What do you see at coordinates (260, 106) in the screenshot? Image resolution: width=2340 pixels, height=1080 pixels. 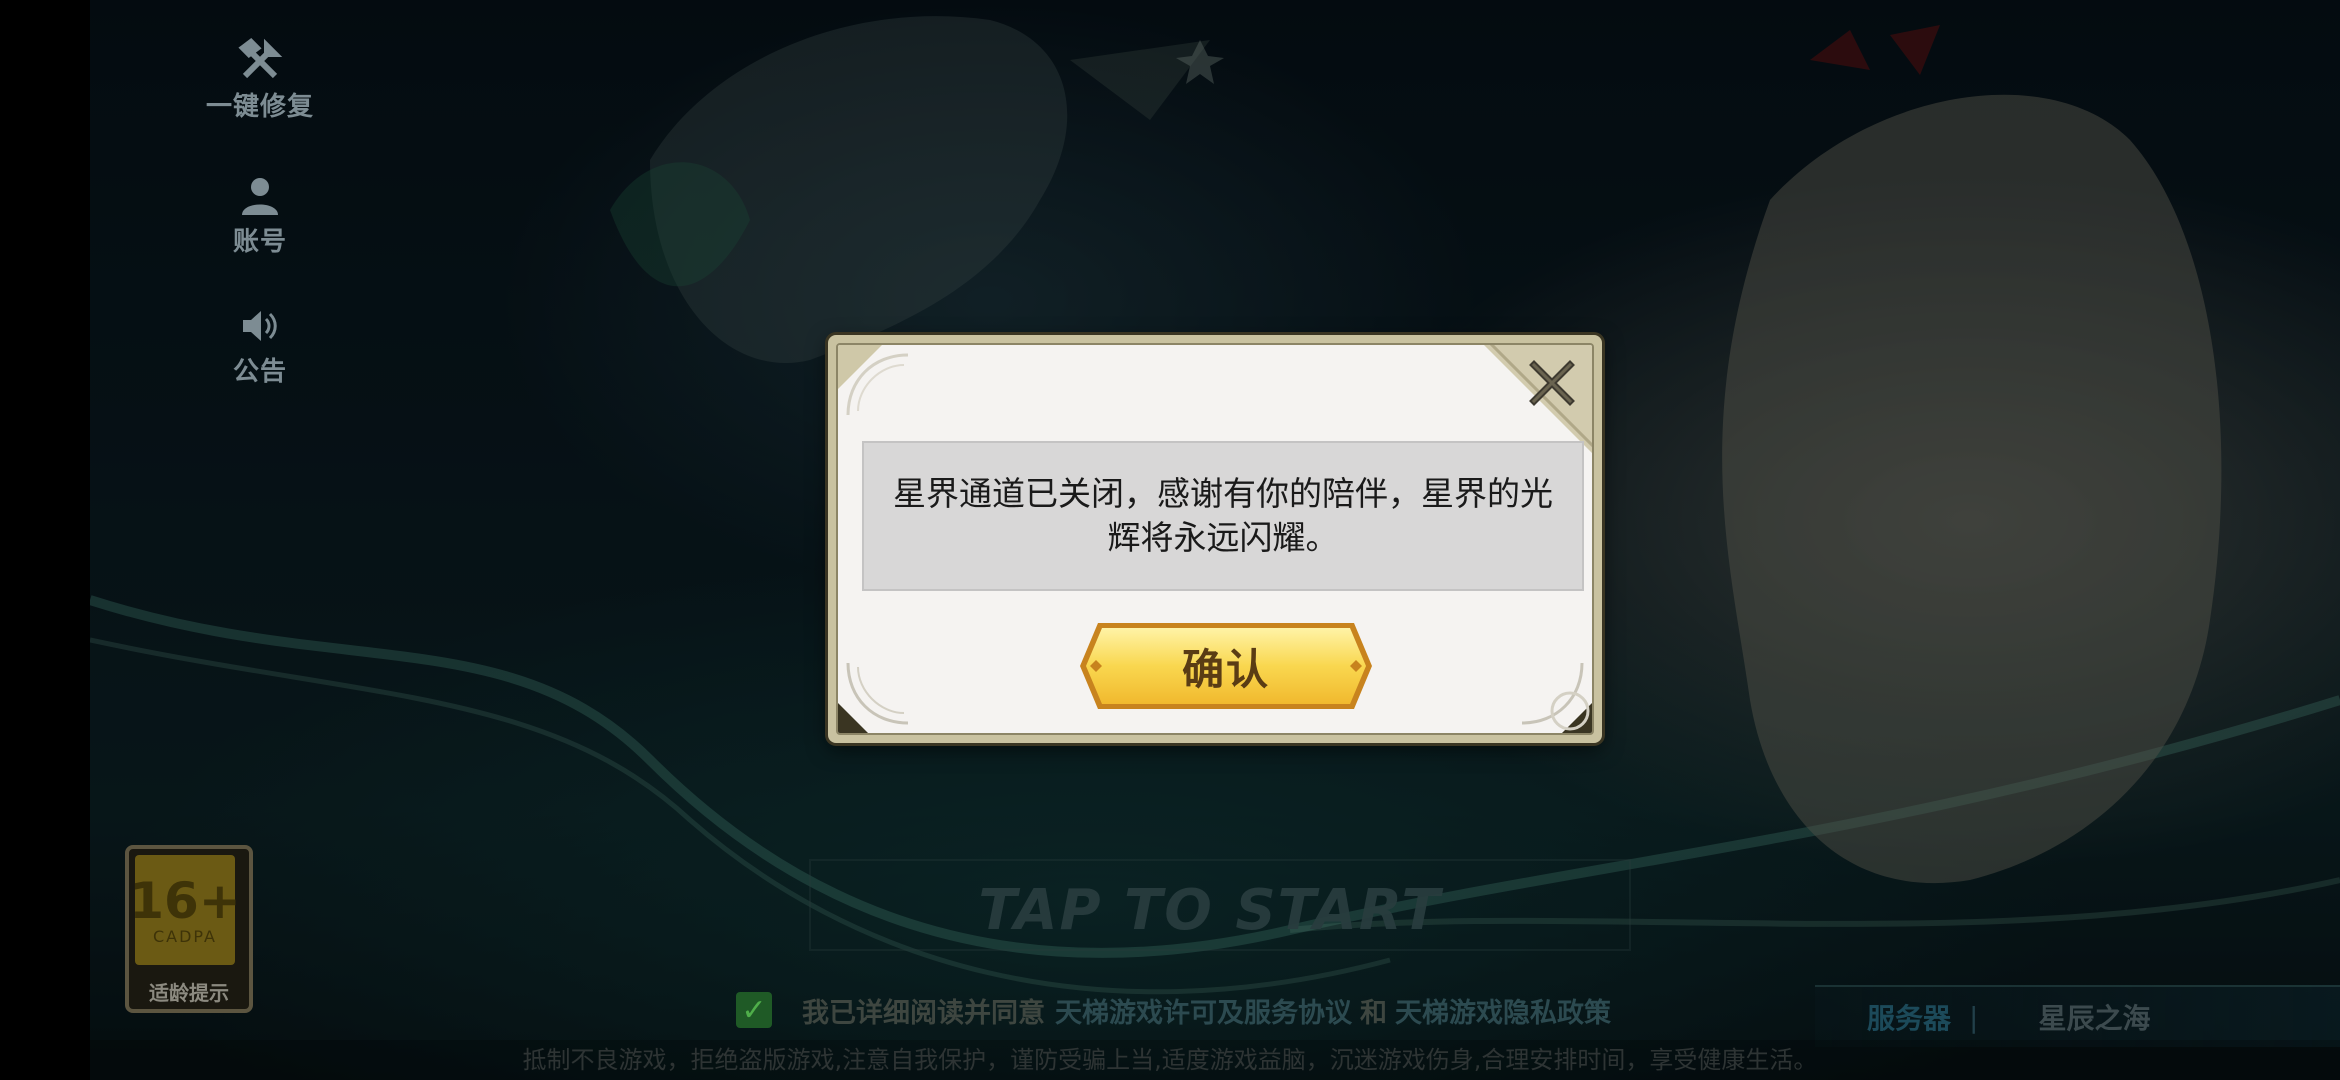 I see `side-menu-label: 一键修复` at bounding box center [260, 106].